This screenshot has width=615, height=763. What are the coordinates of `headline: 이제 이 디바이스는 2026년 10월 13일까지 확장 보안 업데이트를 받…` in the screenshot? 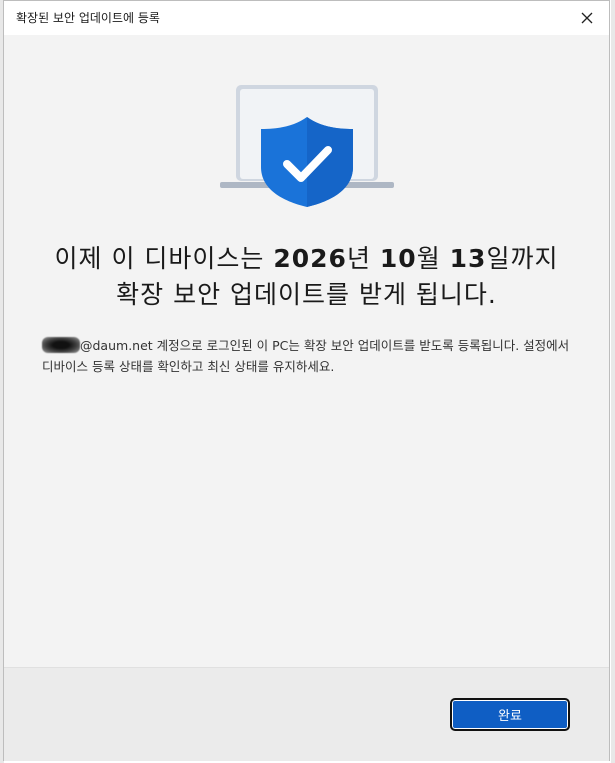 It's located at (306, 277).